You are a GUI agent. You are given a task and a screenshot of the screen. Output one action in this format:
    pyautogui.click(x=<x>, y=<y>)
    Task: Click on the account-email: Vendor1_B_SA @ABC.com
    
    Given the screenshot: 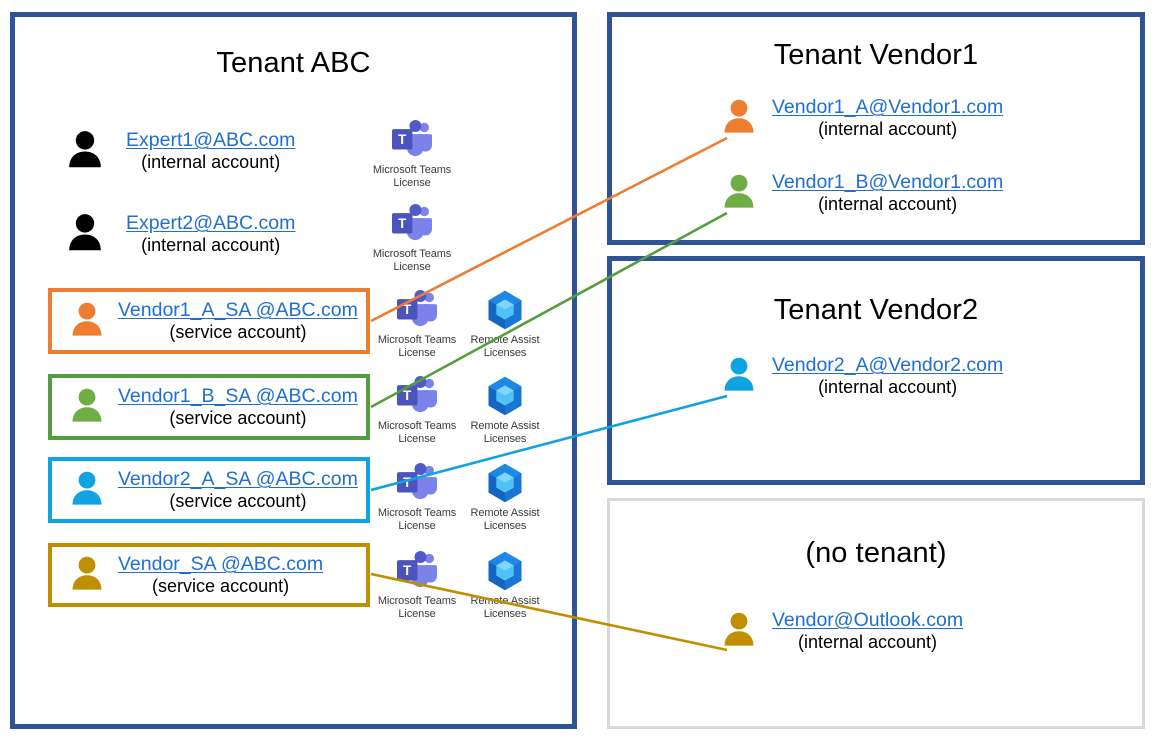 What is the action you would take?
    pyautogui.click(x=238, y=396)
    